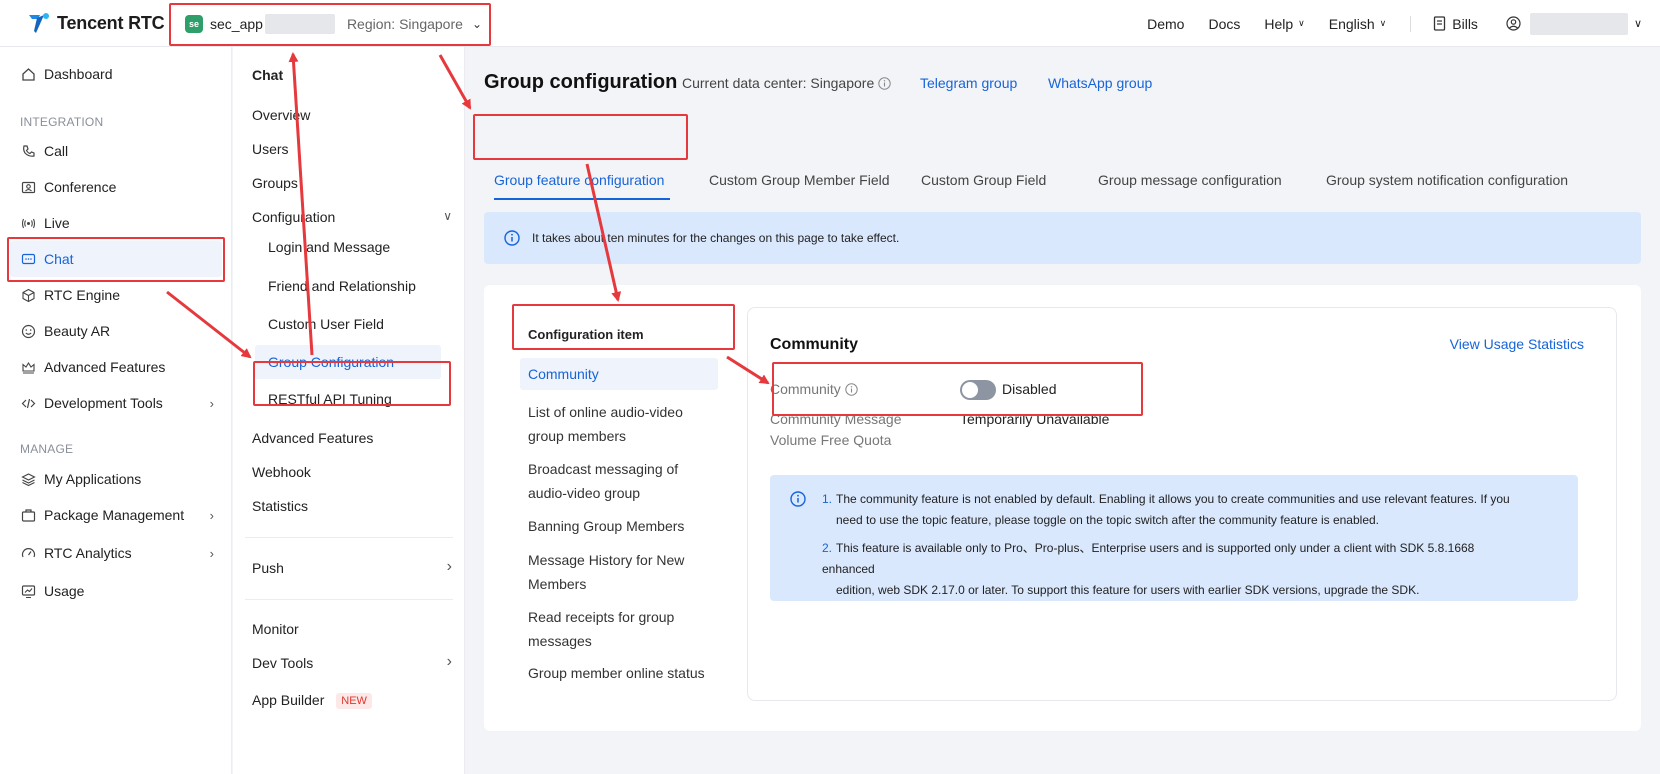 The width and height of the screenshot is (1660, 774). I want to click on config-item-label: audio-video group, so click(584, 493).